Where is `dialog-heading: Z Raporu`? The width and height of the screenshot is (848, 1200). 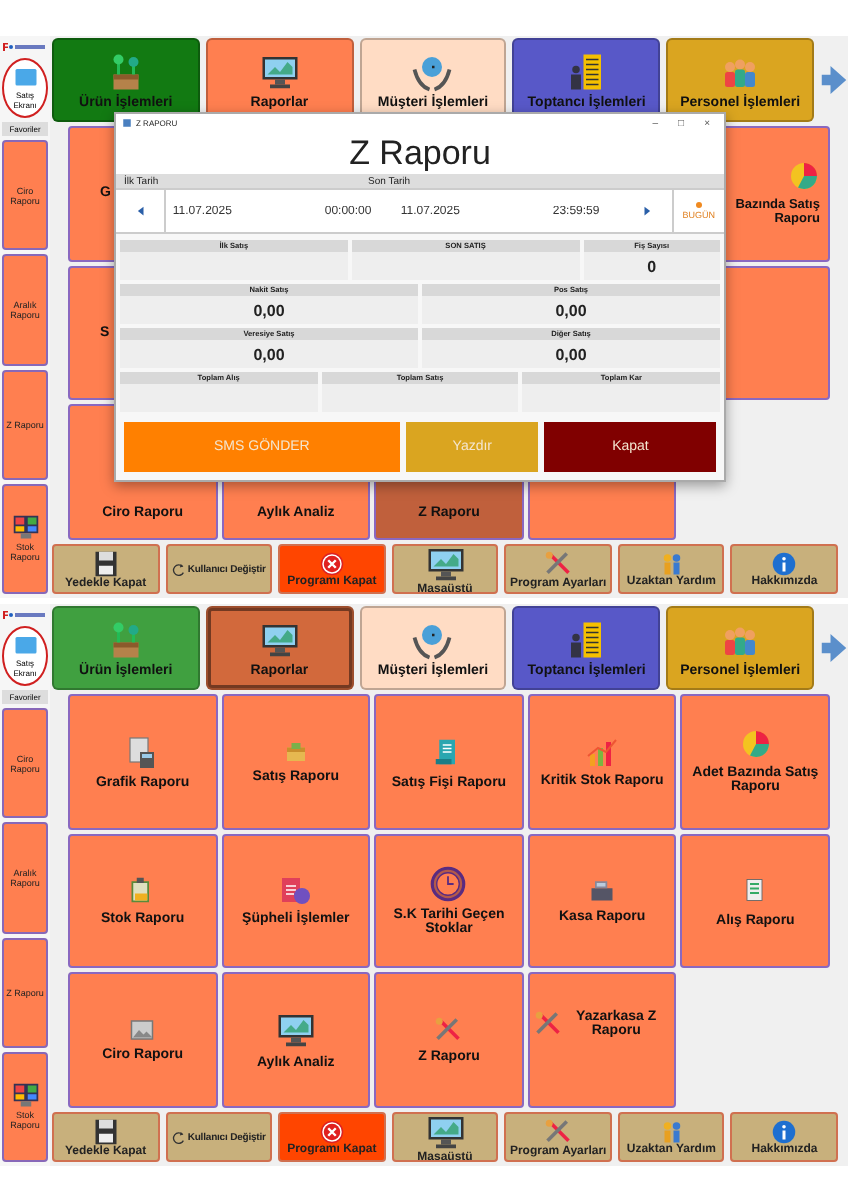 dialog-heading: Z Raporu is located at coordinates (420, 153).